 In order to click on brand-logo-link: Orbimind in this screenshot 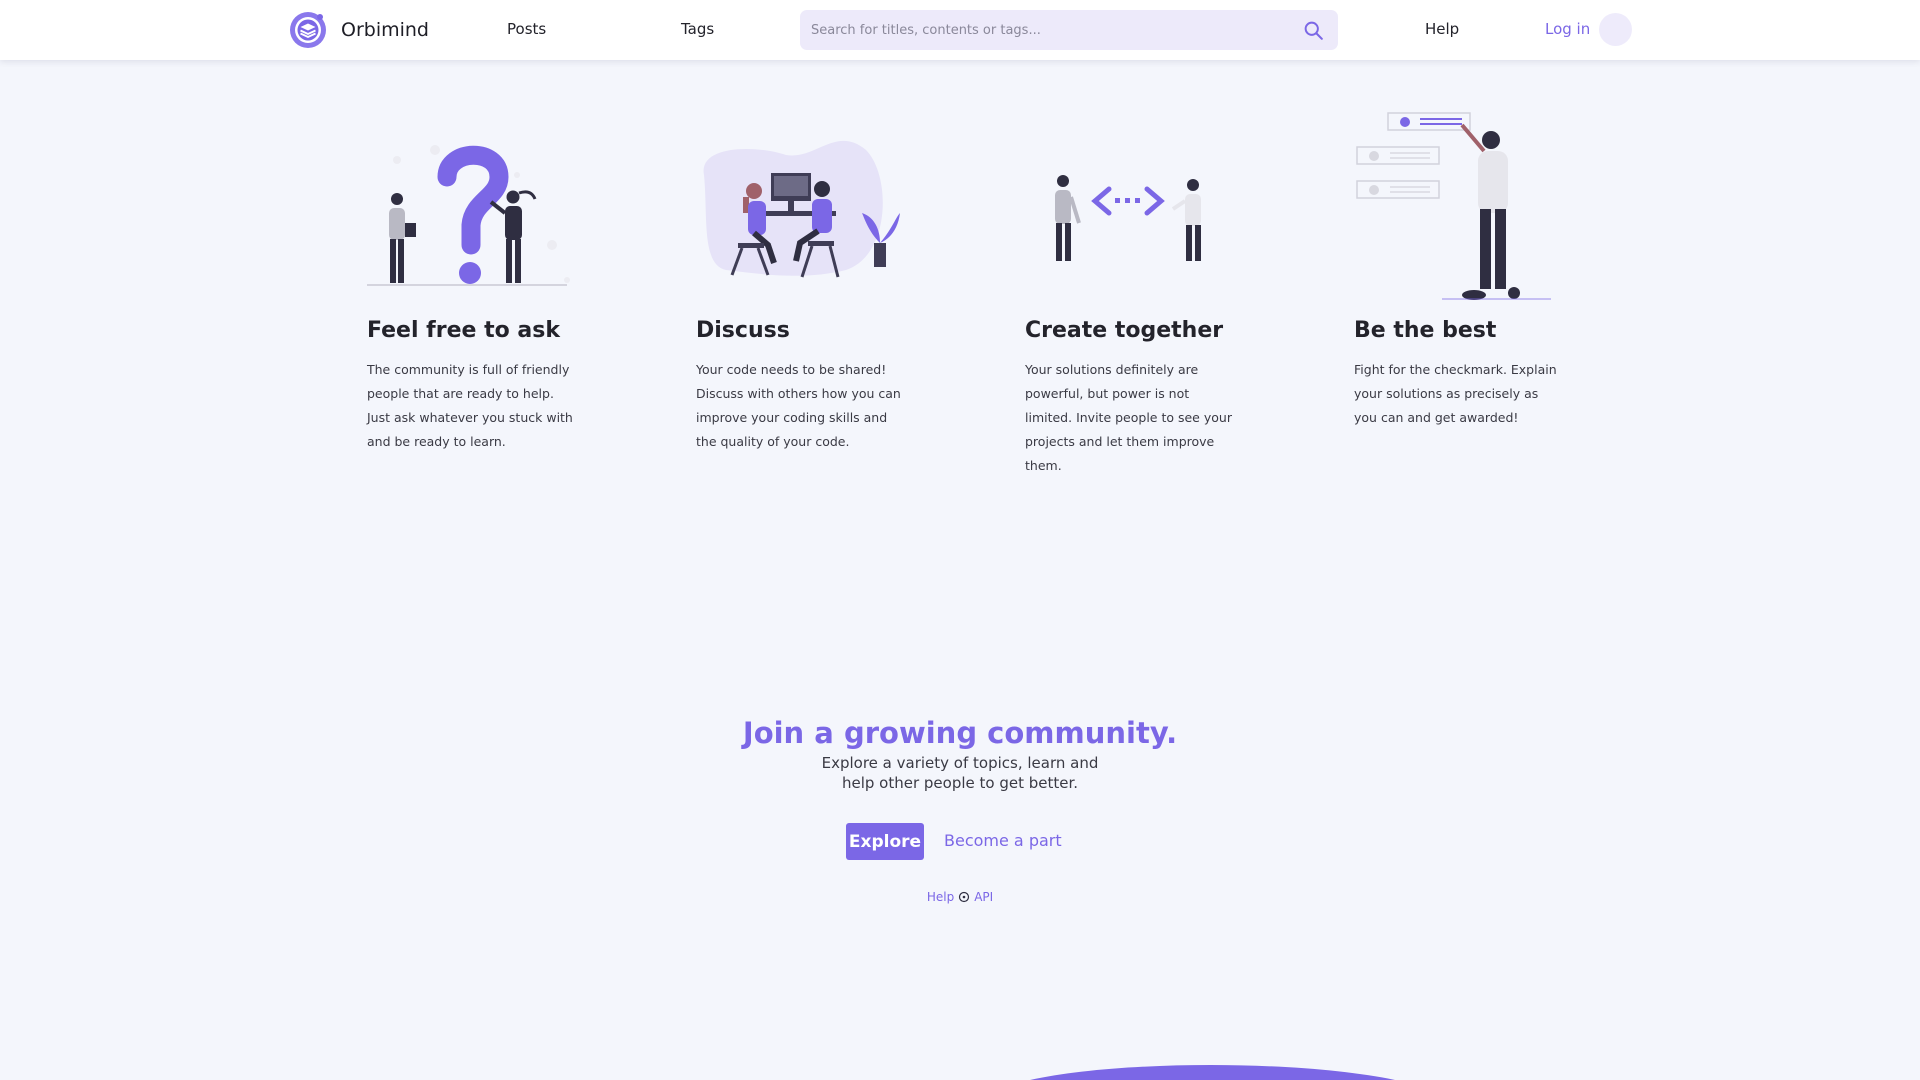, I will do `click(359, 30)`.